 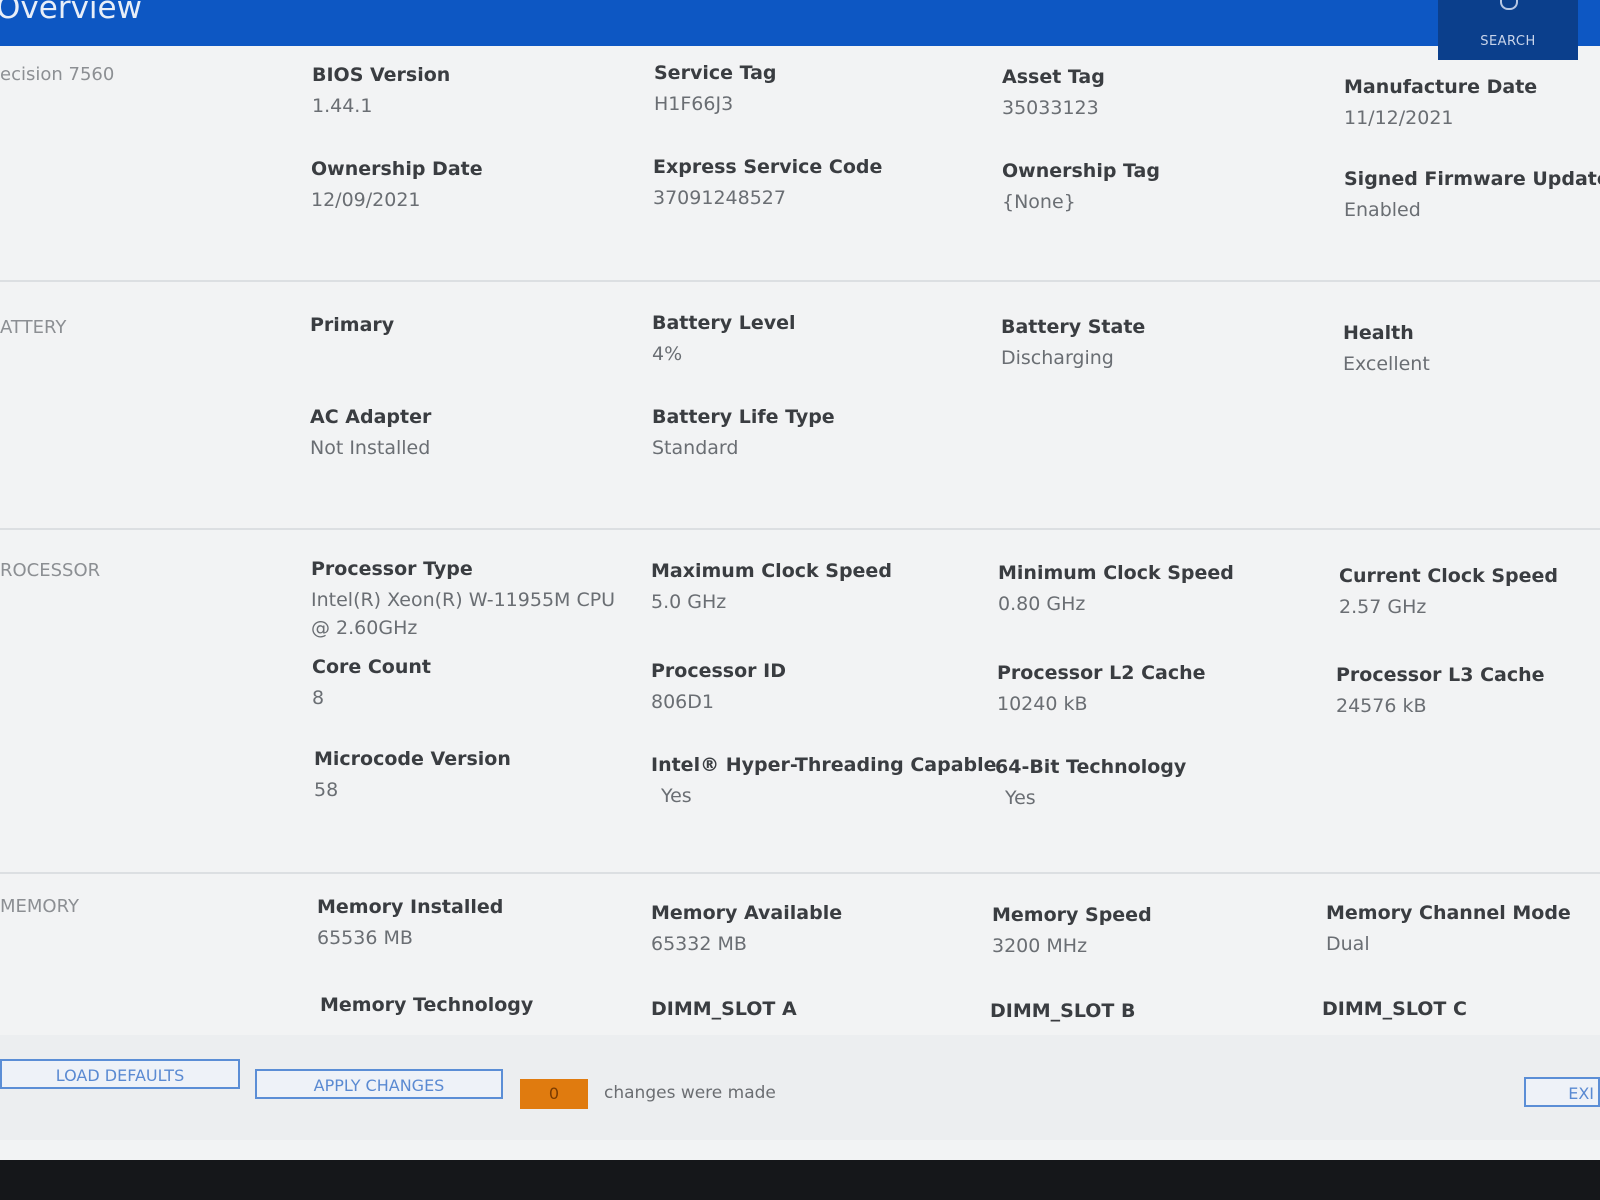 What do you see at coordinates (1116, 573) in the screenshot?
I see `field-key: Minimum Clock Speed` at bounding box center [1116, 573].